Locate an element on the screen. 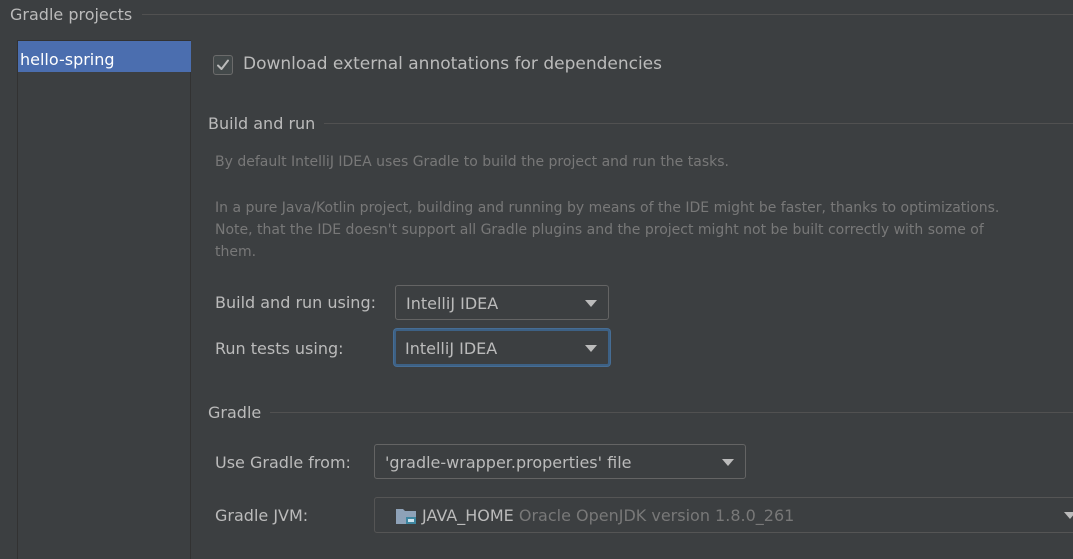 The height and width of the screenshot is (559, 1073). gradle-projects-title: Gradle projects is located at coordinates (71, 14).